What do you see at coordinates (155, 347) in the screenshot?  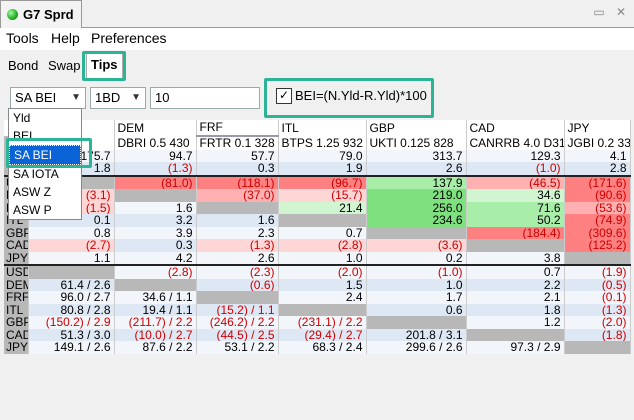 I see `grid-cell: 87.6 / 2.2` at bounding box center [155, 347].